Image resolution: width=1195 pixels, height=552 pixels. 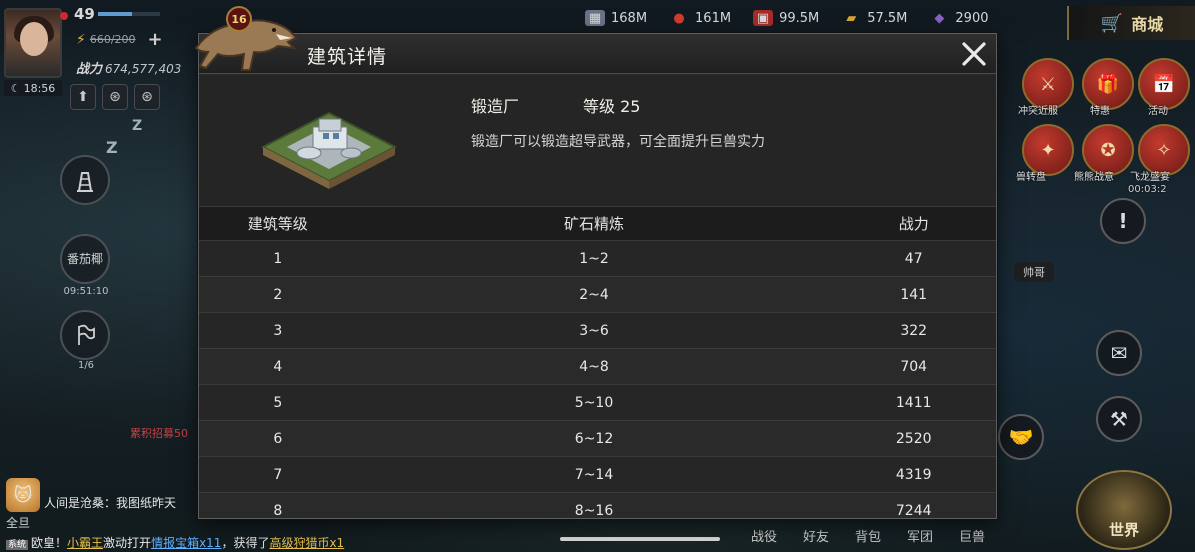 What do you see at coordinates (1158, 111) in the screenshot?
I see `right-icon-label: 活动` at bounding box center [1158, 111].